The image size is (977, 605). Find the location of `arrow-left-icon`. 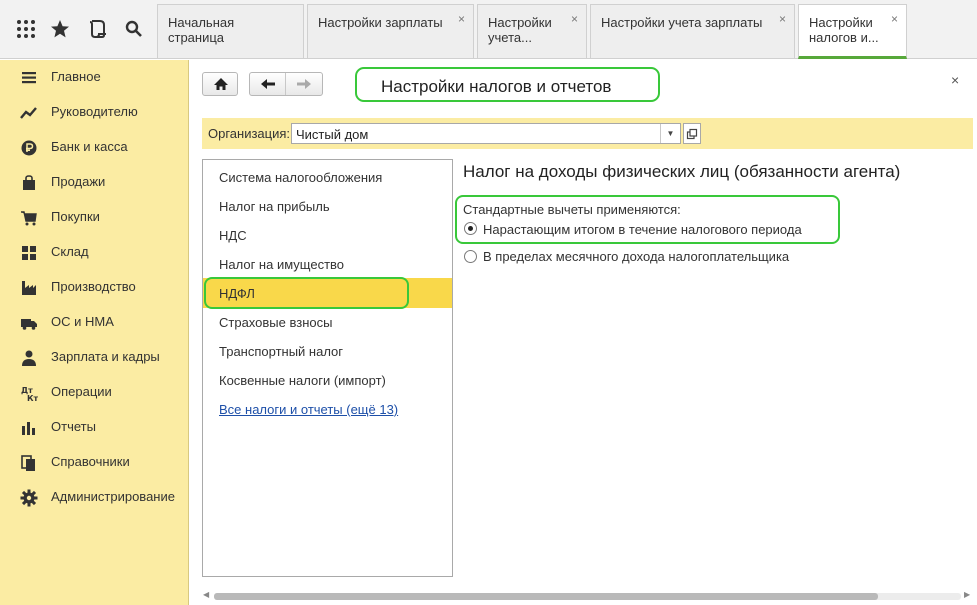

arrow-left-icon is located at coordinates (268, 84).